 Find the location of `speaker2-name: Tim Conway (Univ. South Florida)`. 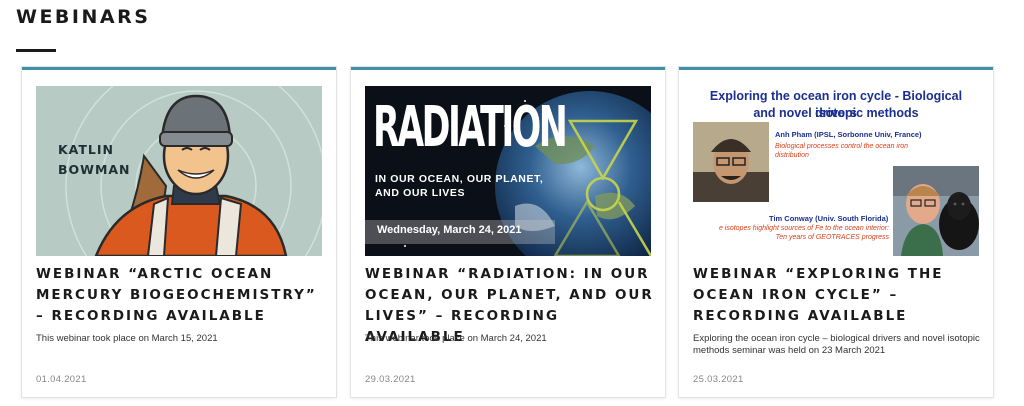

speaker2-name: Tim Conway (Univ. South Florida) is located at coordinates (829, 218).